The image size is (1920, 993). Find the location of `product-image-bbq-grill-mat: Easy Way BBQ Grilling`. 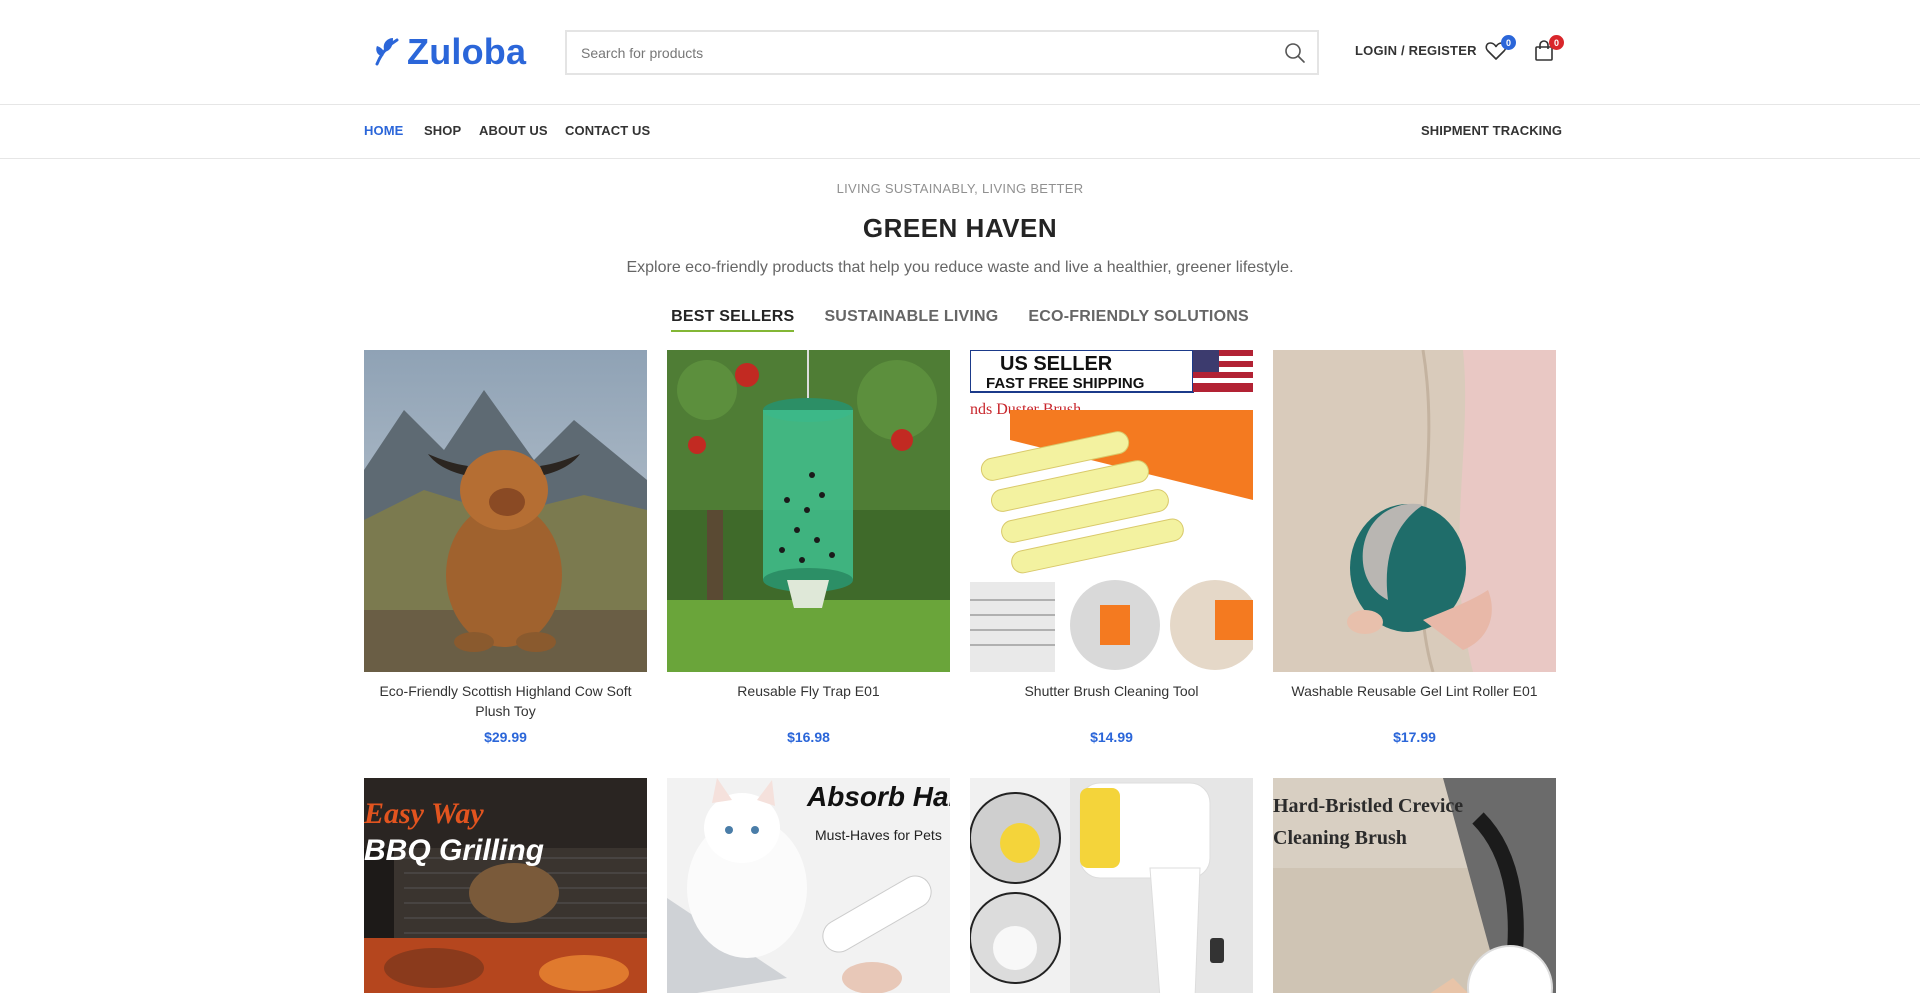

product-image-bbq-grill-mat: Easy Way BBQ Grilling is located at coordinates (505, 885).